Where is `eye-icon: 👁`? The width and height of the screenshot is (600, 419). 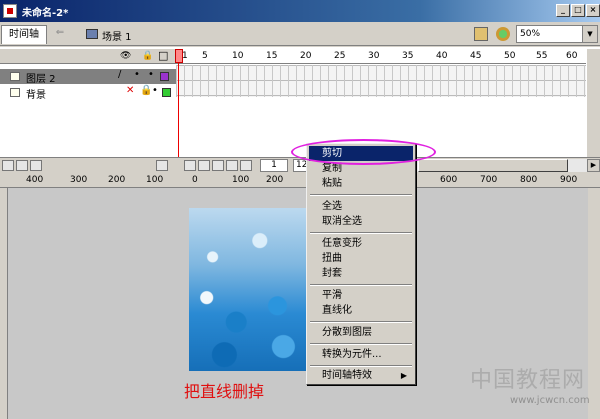 eye-icon: 👁 is located at coordinates (125, 56).